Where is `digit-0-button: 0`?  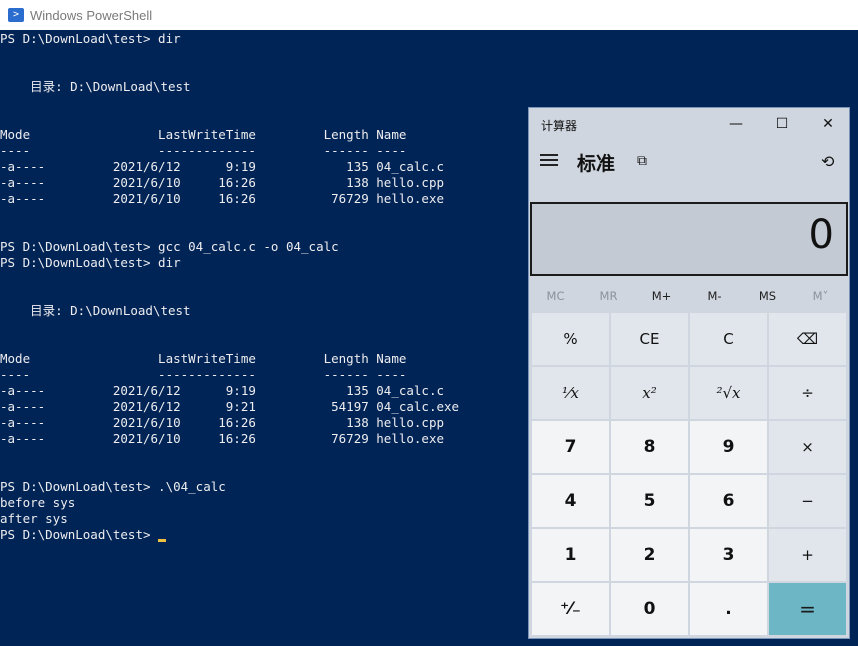 digit-0-button: 0 is located at coordinates (649, 609).